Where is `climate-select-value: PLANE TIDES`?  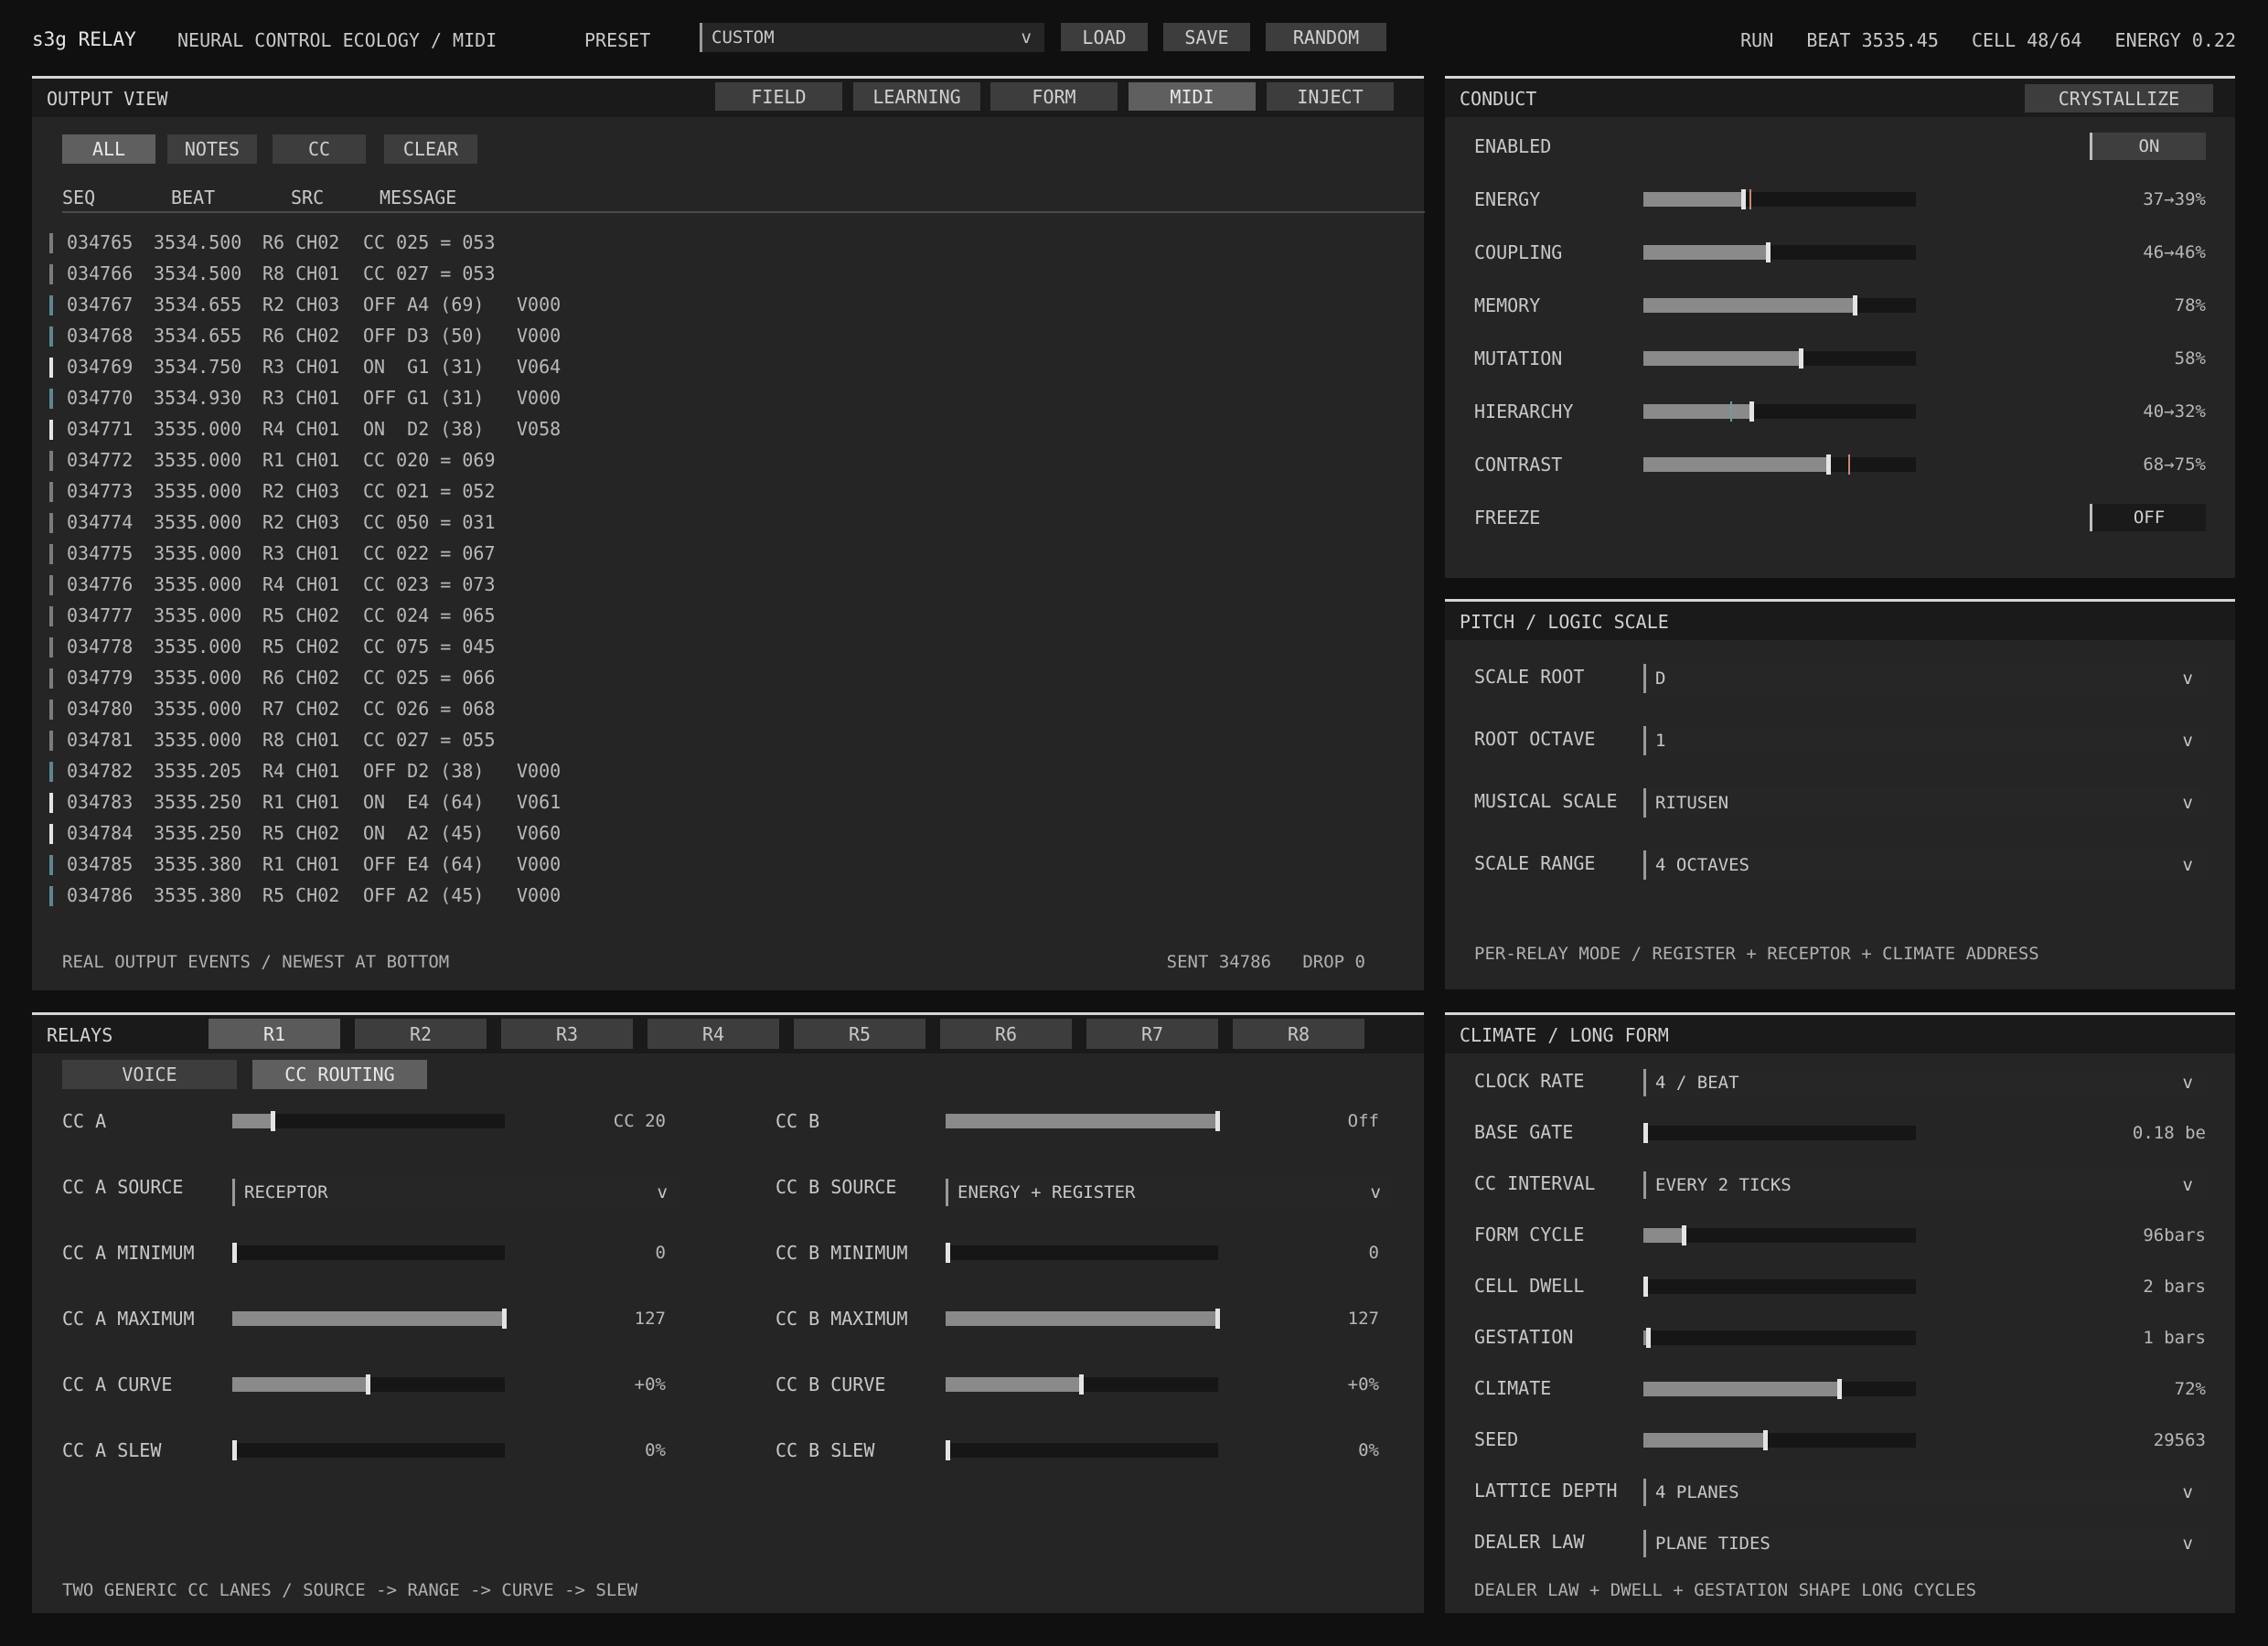
climate-select-value: PLANE TIDES is located at coordinates (1713, 1544).